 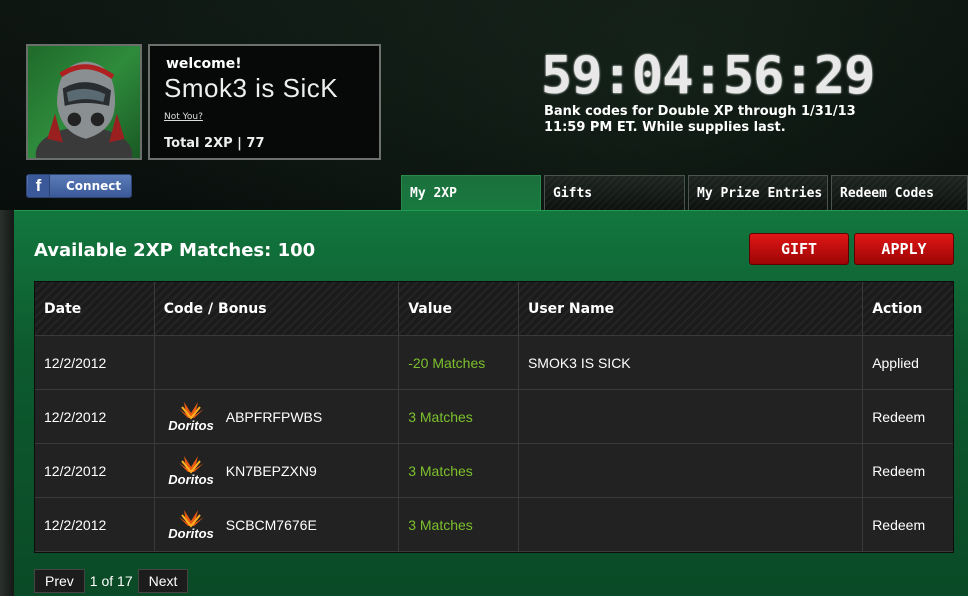 I want to click on tab-redeem-codes: Redeem Codes, so click(x=899, y=193).